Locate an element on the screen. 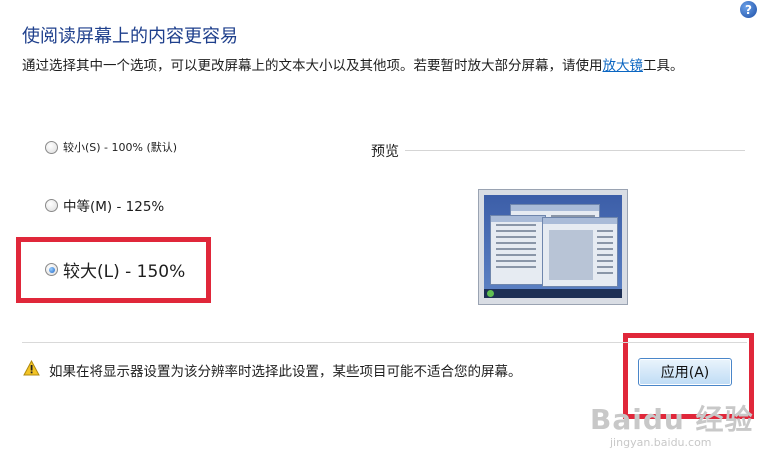 This screenshot has height=469, width=760. radio-small is located at coordinates (51, 147).